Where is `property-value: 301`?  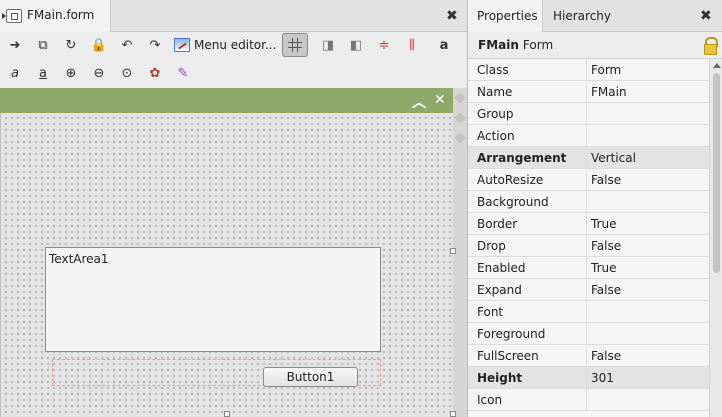 property-value: 301 is located at coordinates (602, 378).